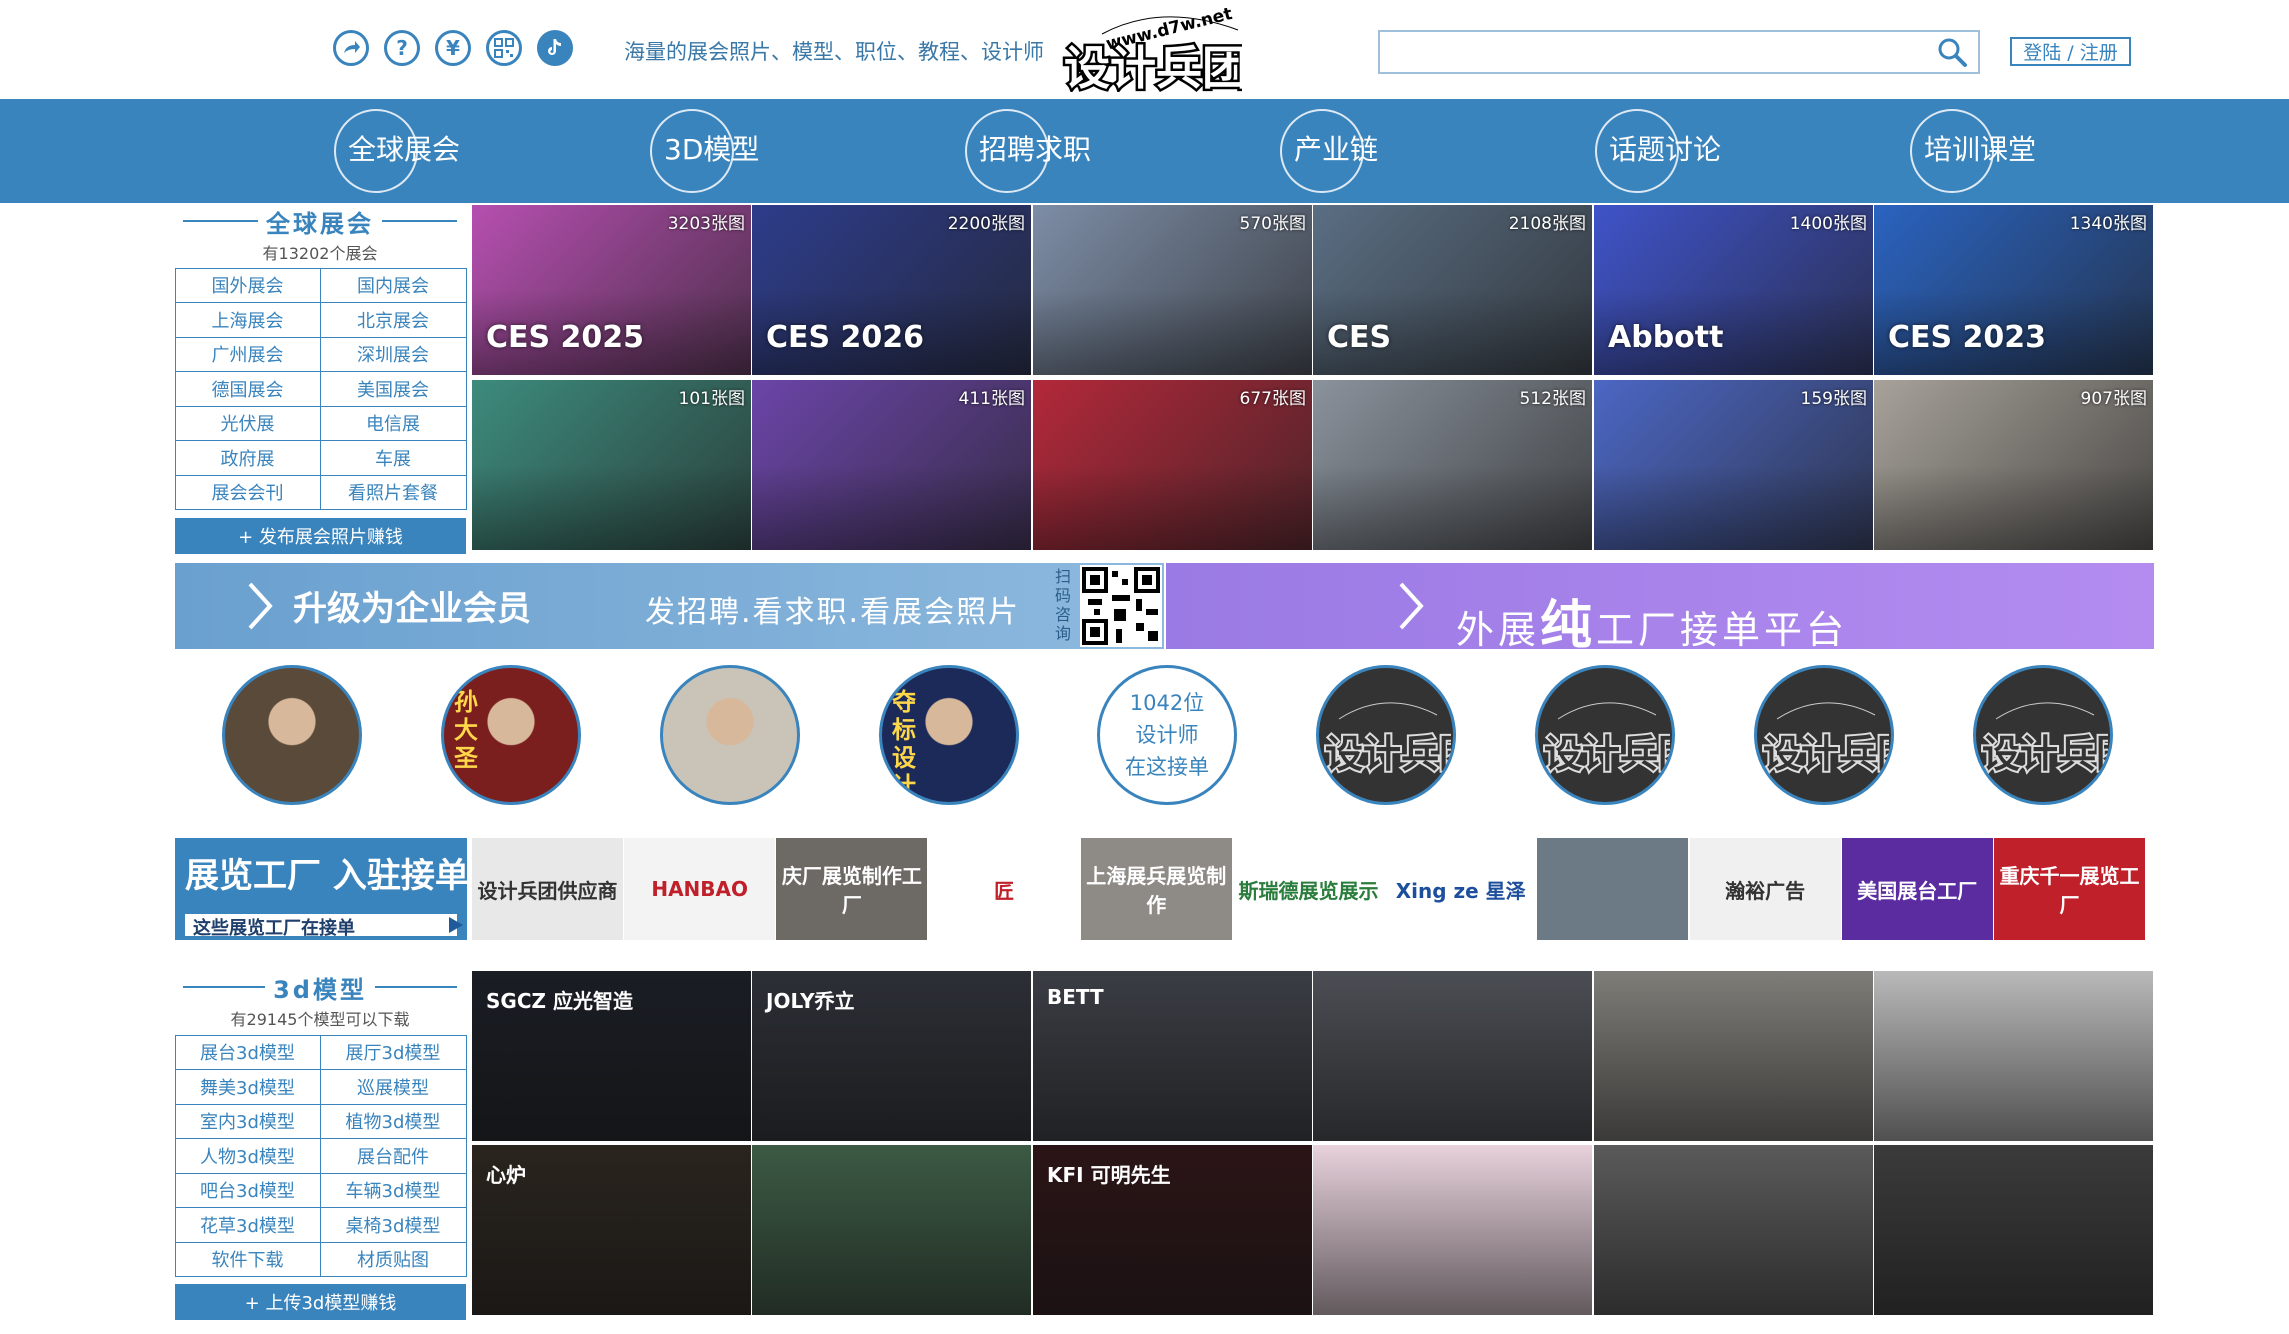  I want to click on models-link: 巡展模型, so click(393, 1087).